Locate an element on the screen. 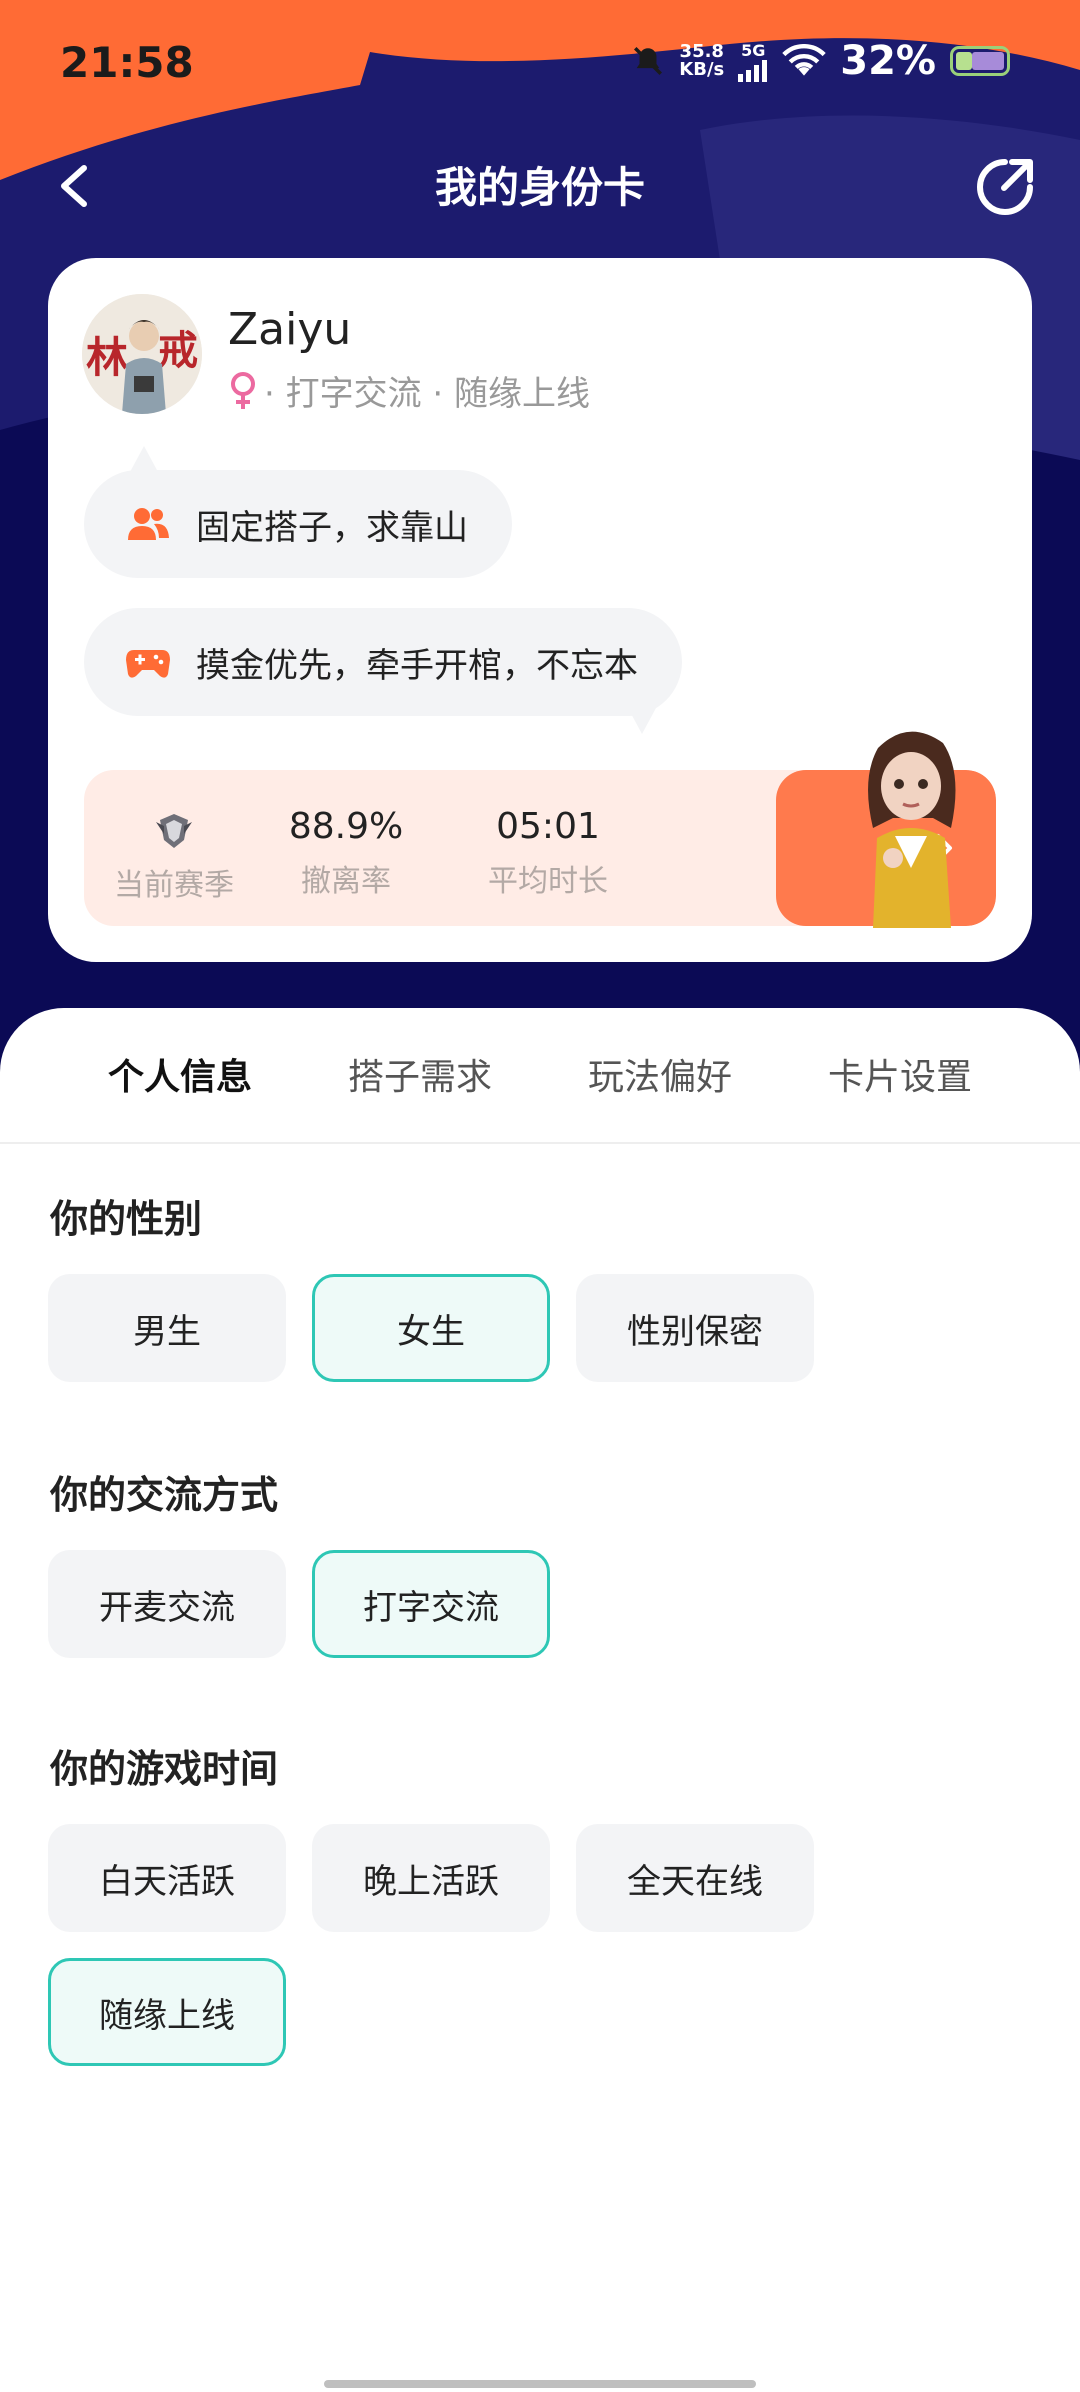 This screenshot has height=2392, width=1080. section-title-game-time: 你的游戏时间 is located at coordinates (164, 1769).